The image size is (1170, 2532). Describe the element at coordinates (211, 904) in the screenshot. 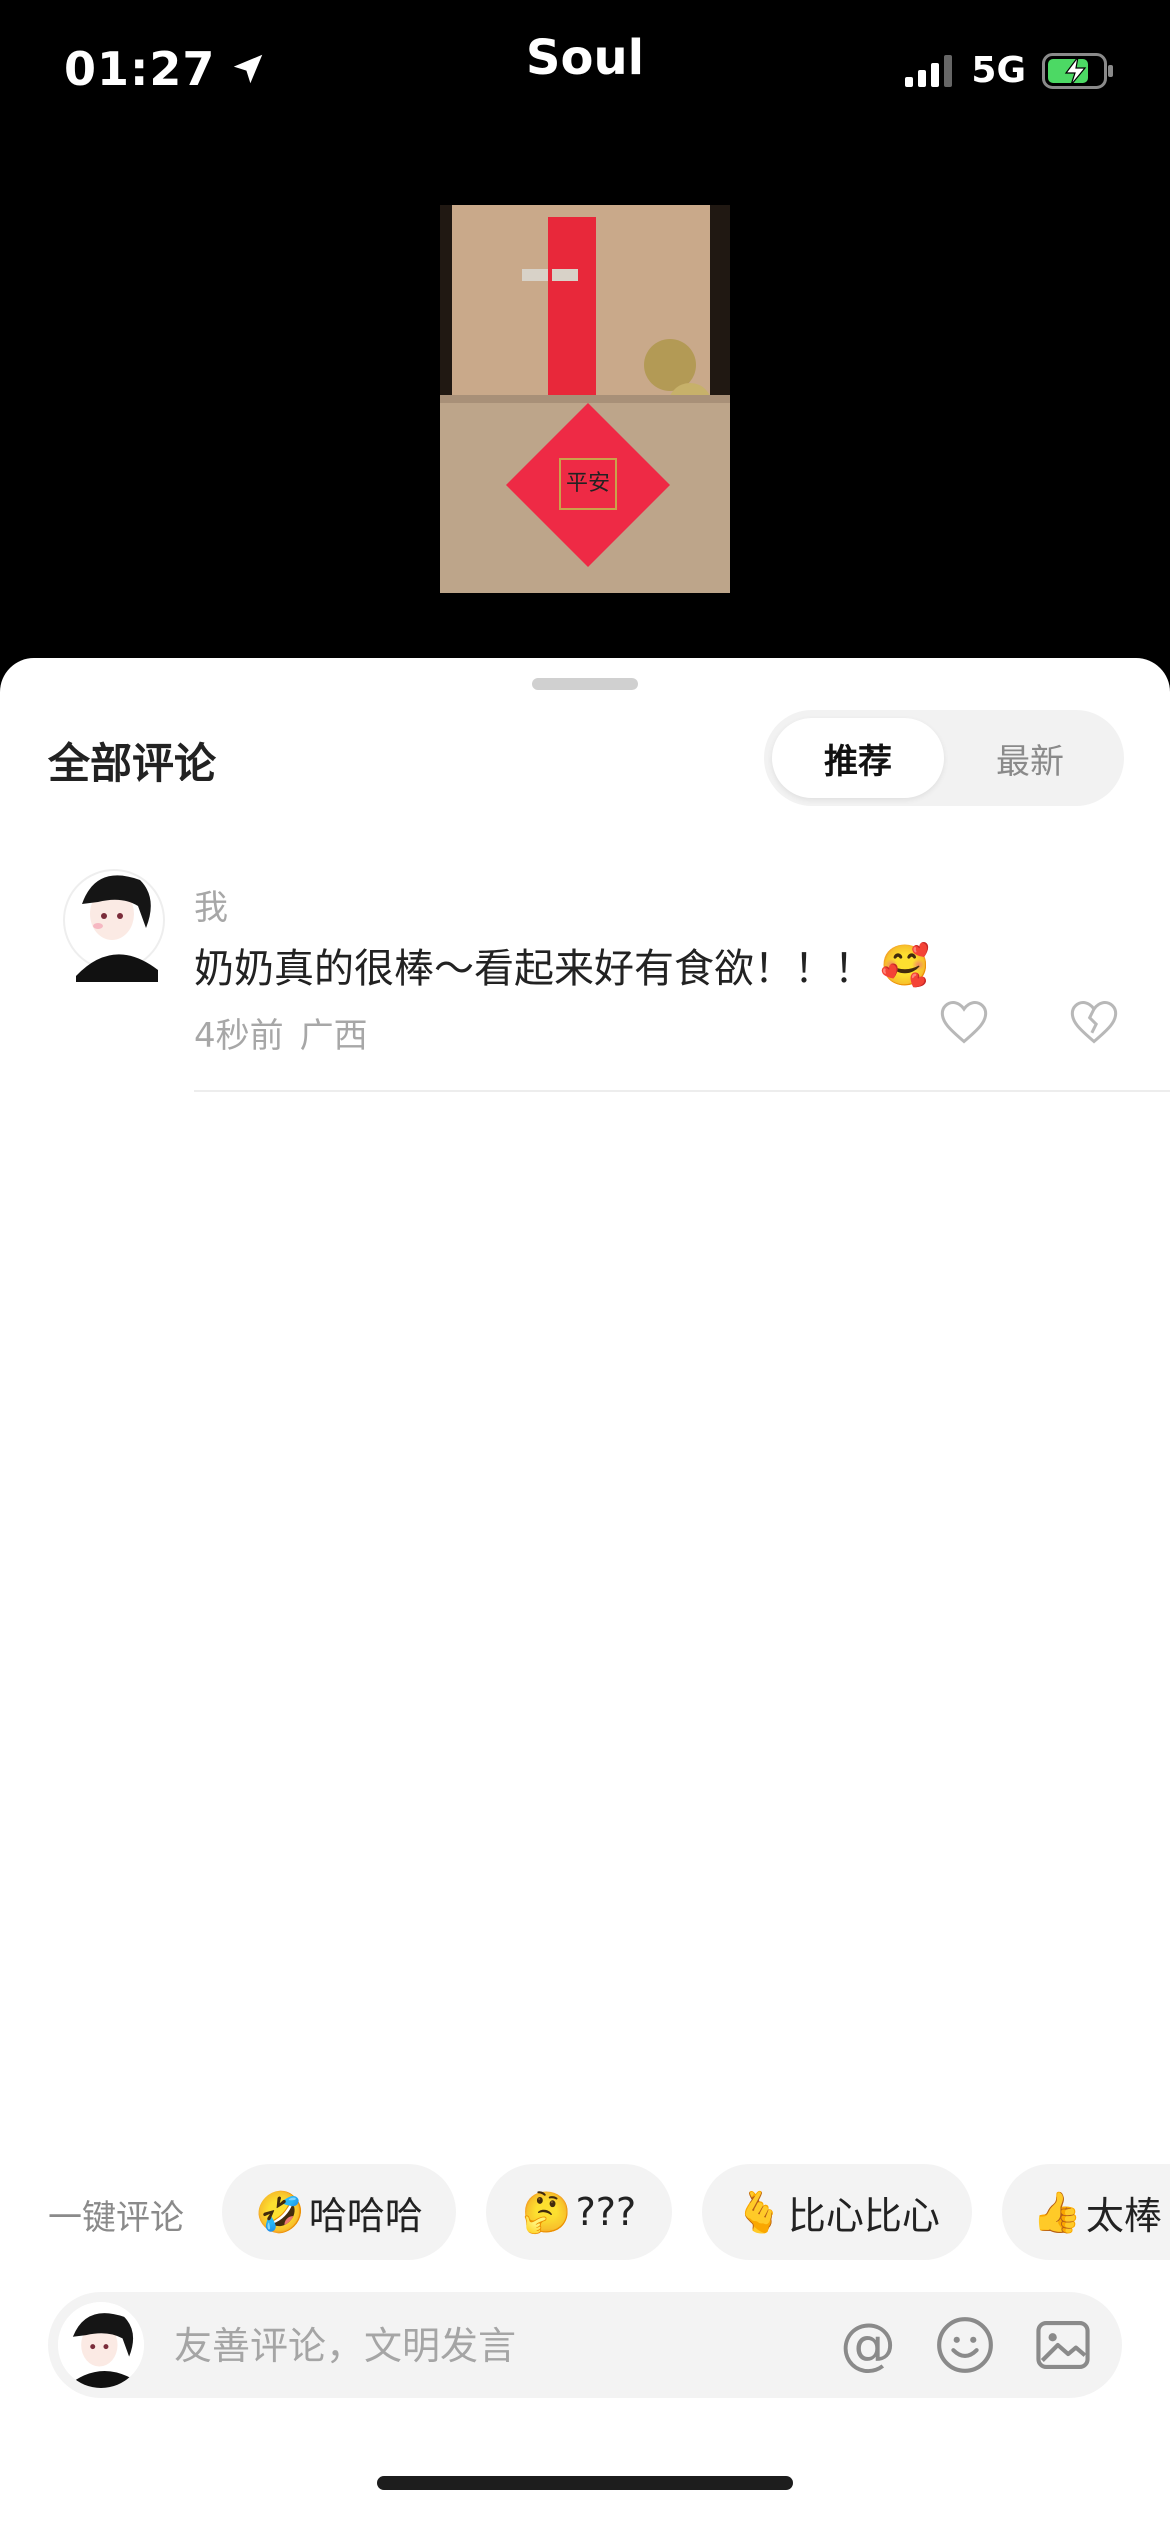

I see `comment-author: 我` at that location.